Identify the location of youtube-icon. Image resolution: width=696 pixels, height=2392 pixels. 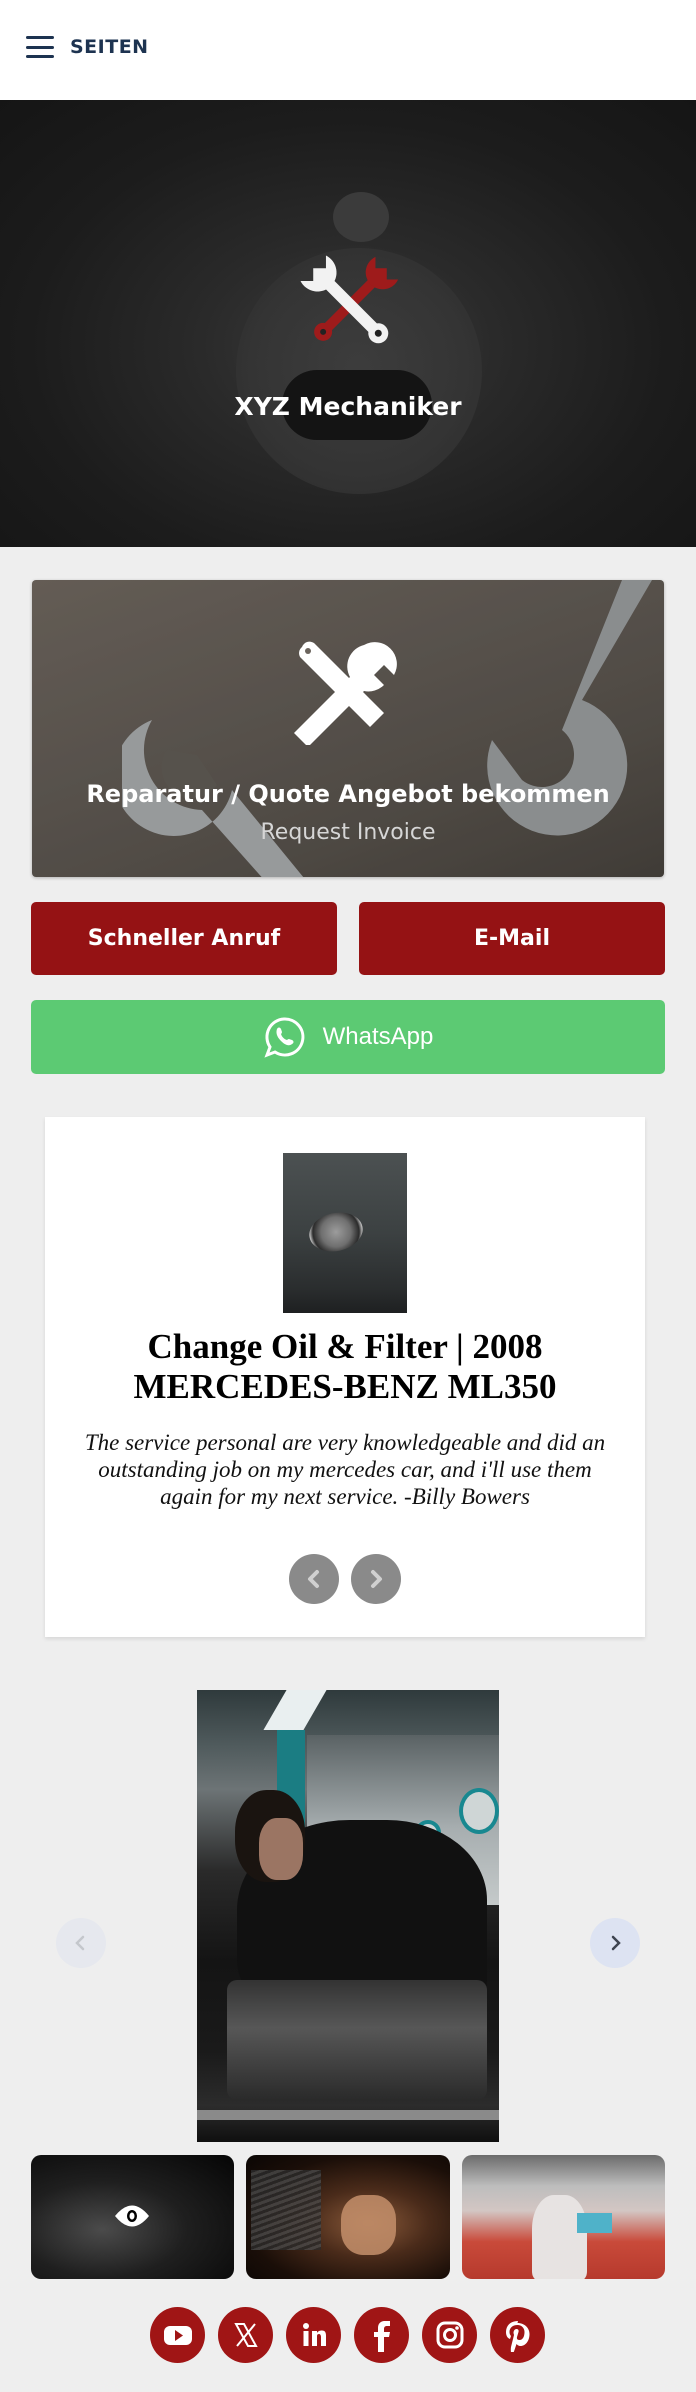
(177, 2335).